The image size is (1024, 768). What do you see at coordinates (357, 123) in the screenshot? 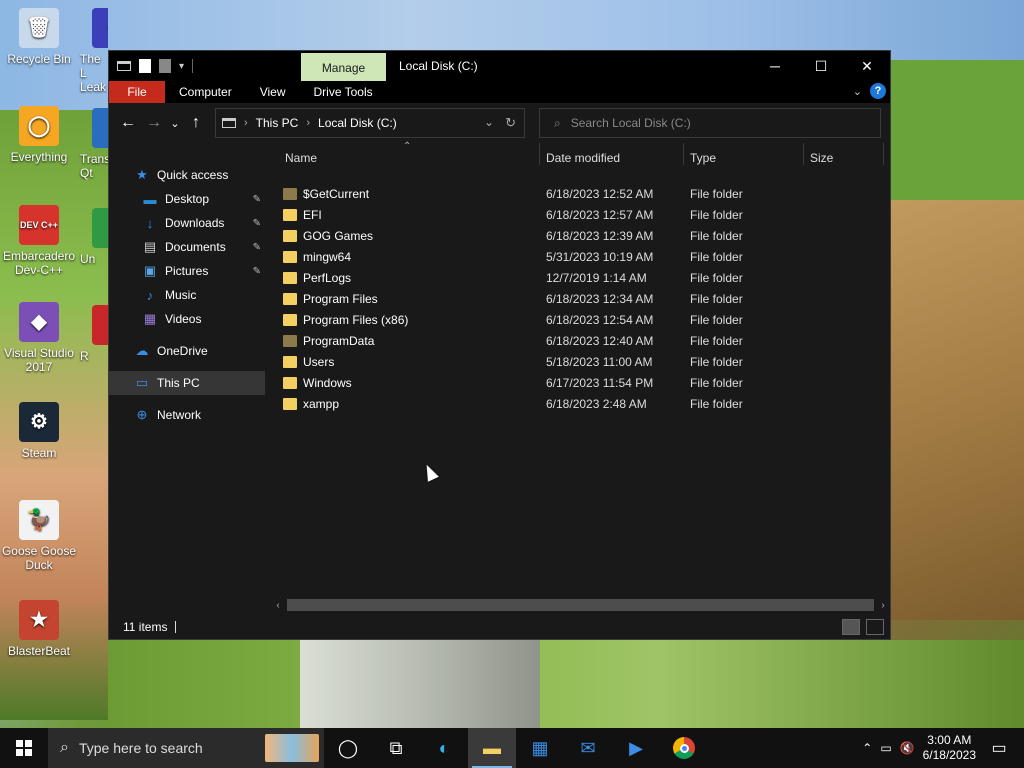
I see `breadcrumb-local-disk: Local Disk (C:)` at bounding box center [357, 123].